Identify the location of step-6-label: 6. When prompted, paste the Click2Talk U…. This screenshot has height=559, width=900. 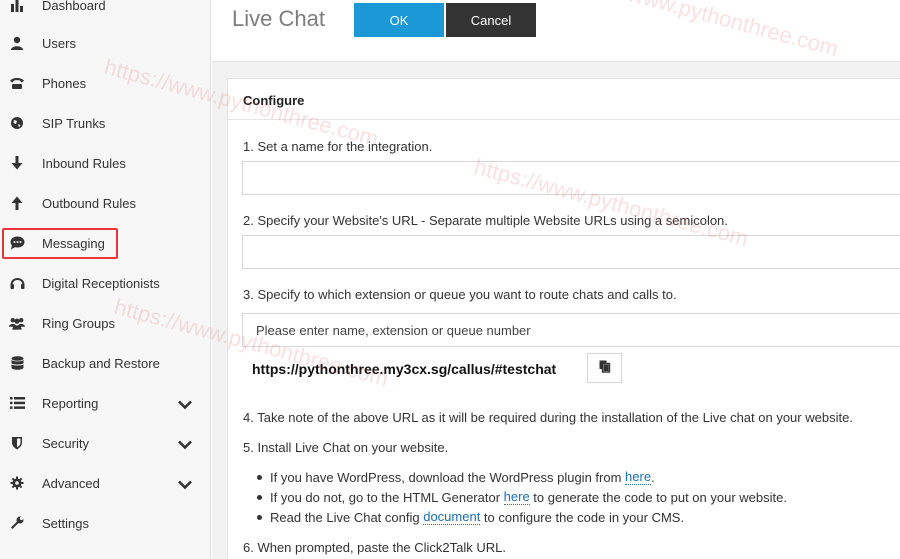
(375, 547).